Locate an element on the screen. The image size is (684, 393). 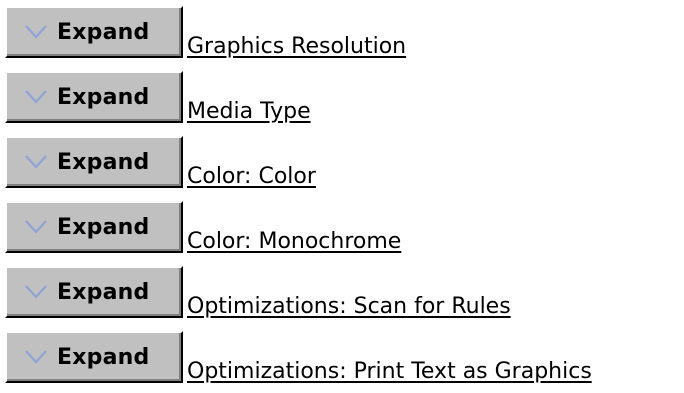
section-link: Media Type is located at coordinates (249, 112).